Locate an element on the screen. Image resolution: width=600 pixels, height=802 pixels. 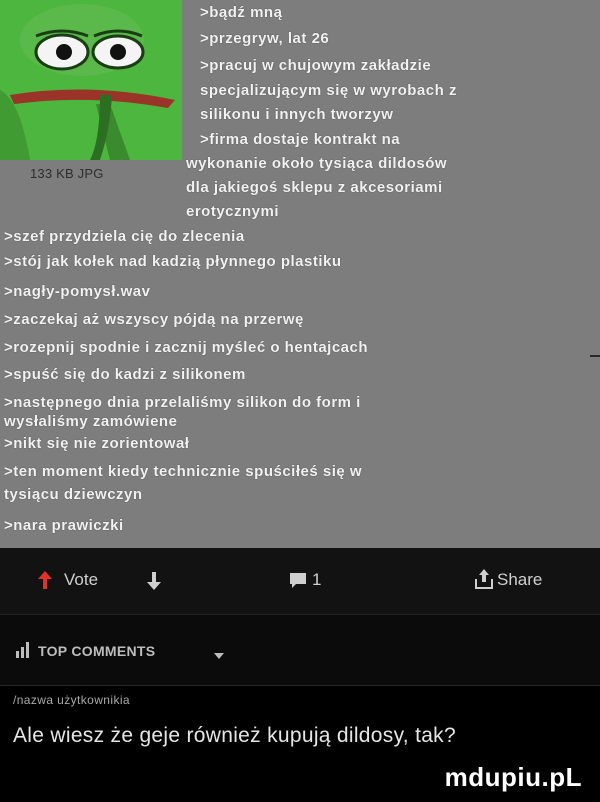
post-line: silikonu i innych tworzyw is located at coordinates (297, 114).